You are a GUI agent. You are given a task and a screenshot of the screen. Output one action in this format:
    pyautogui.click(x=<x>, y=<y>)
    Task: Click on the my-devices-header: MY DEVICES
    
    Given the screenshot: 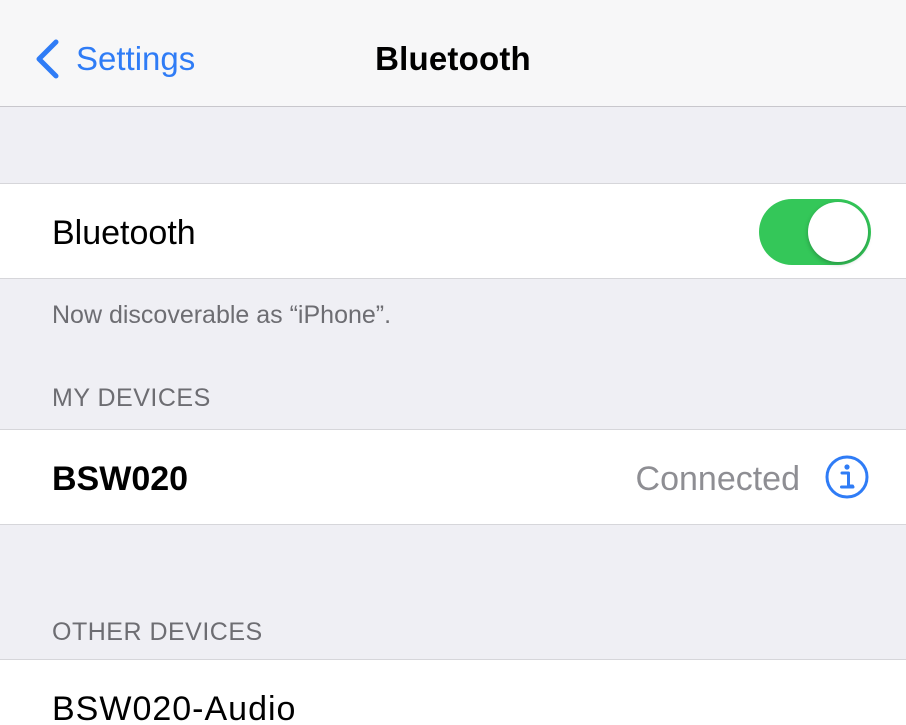 What is the action you would take?
    pyautogui.click(x=131, y=398)
    